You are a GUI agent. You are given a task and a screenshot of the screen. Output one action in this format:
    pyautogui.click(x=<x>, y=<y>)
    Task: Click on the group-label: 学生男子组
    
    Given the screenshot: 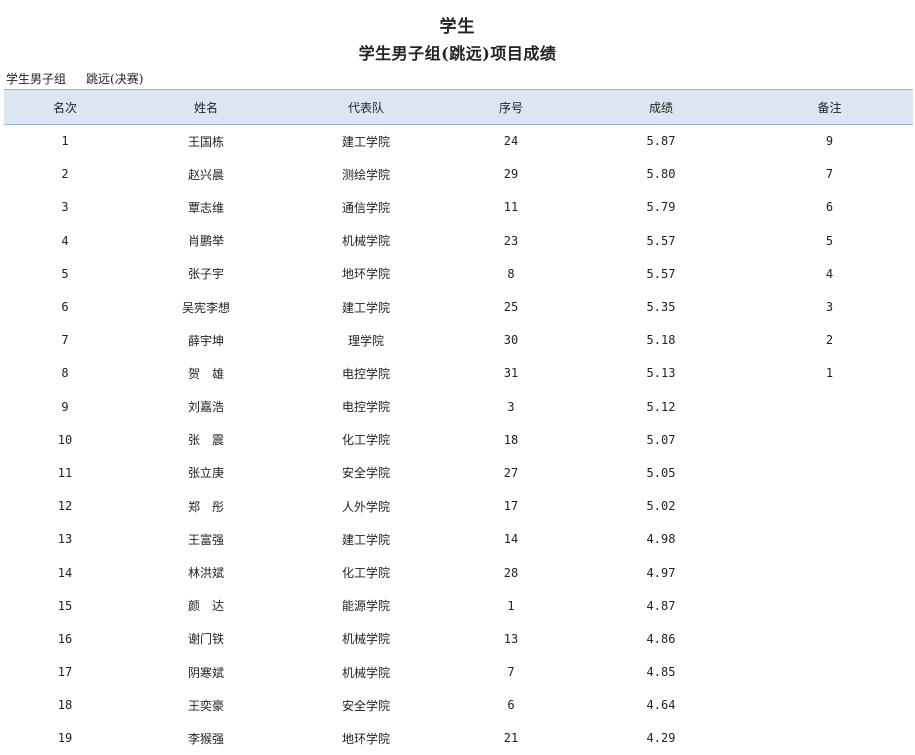 What is the action you would take?
    pyautogui.click(x=36, y=78)
    